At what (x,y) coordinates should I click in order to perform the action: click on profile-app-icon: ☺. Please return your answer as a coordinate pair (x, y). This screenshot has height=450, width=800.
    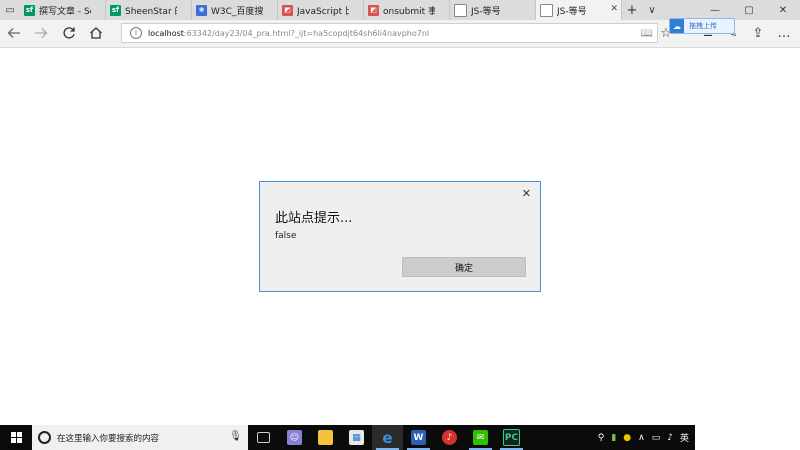
    Looking at the image, I should click on (294, 437).